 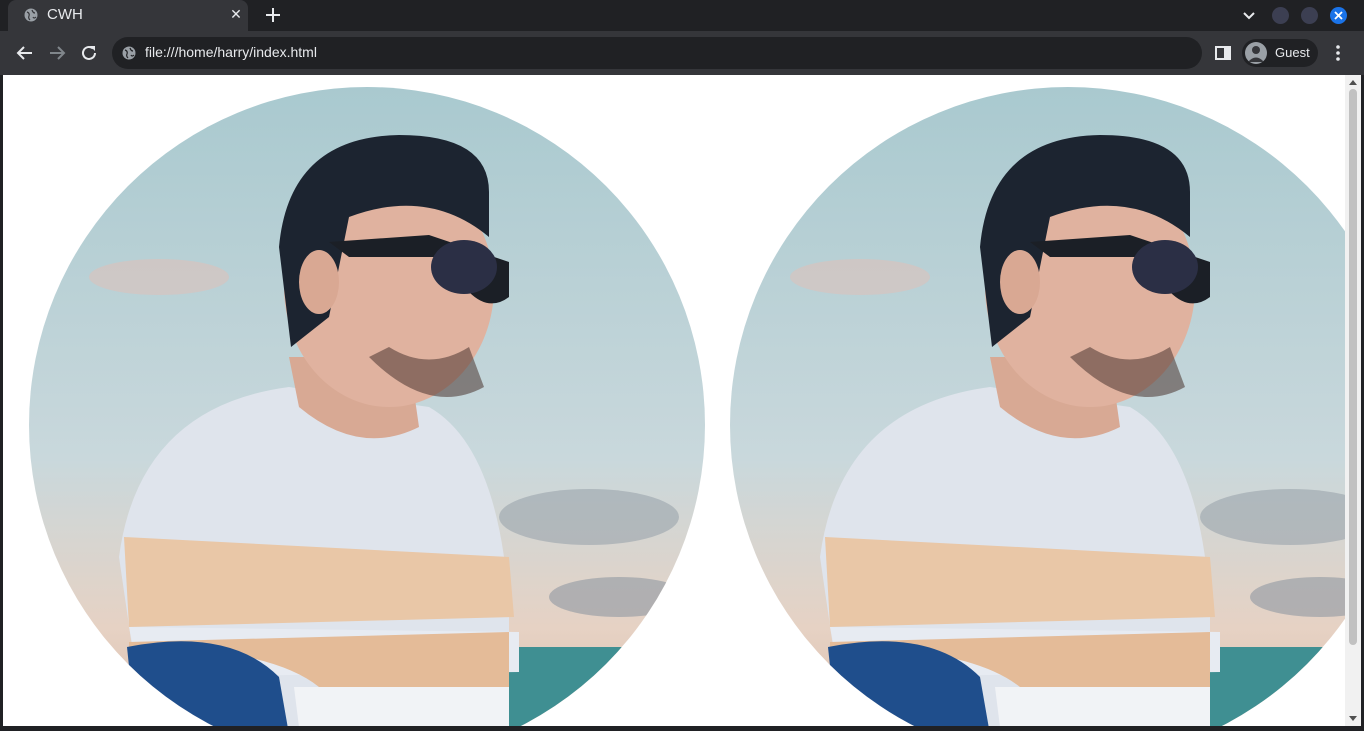 I want to click on tab-close-icon: ✕, so click(x=236, y=14).